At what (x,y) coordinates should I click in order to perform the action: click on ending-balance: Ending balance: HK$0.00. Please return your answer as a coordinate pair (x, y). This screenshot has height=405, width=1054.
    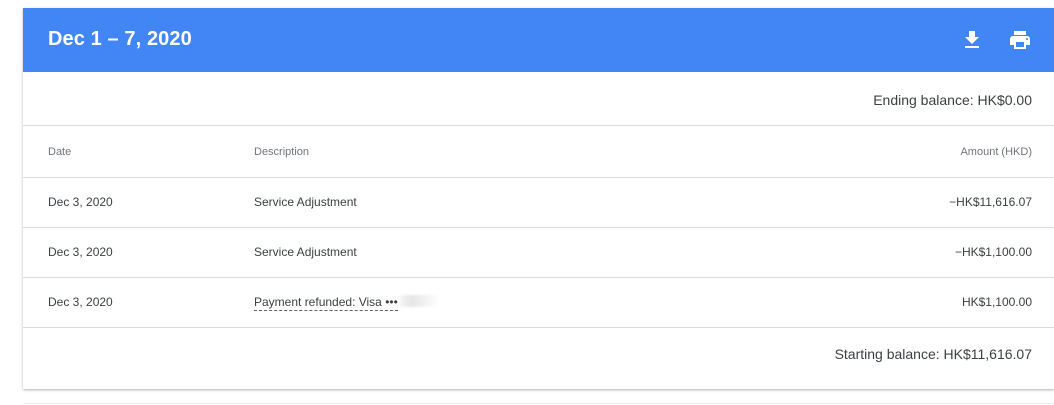
    Looking at the image, I should click on (952, 100).